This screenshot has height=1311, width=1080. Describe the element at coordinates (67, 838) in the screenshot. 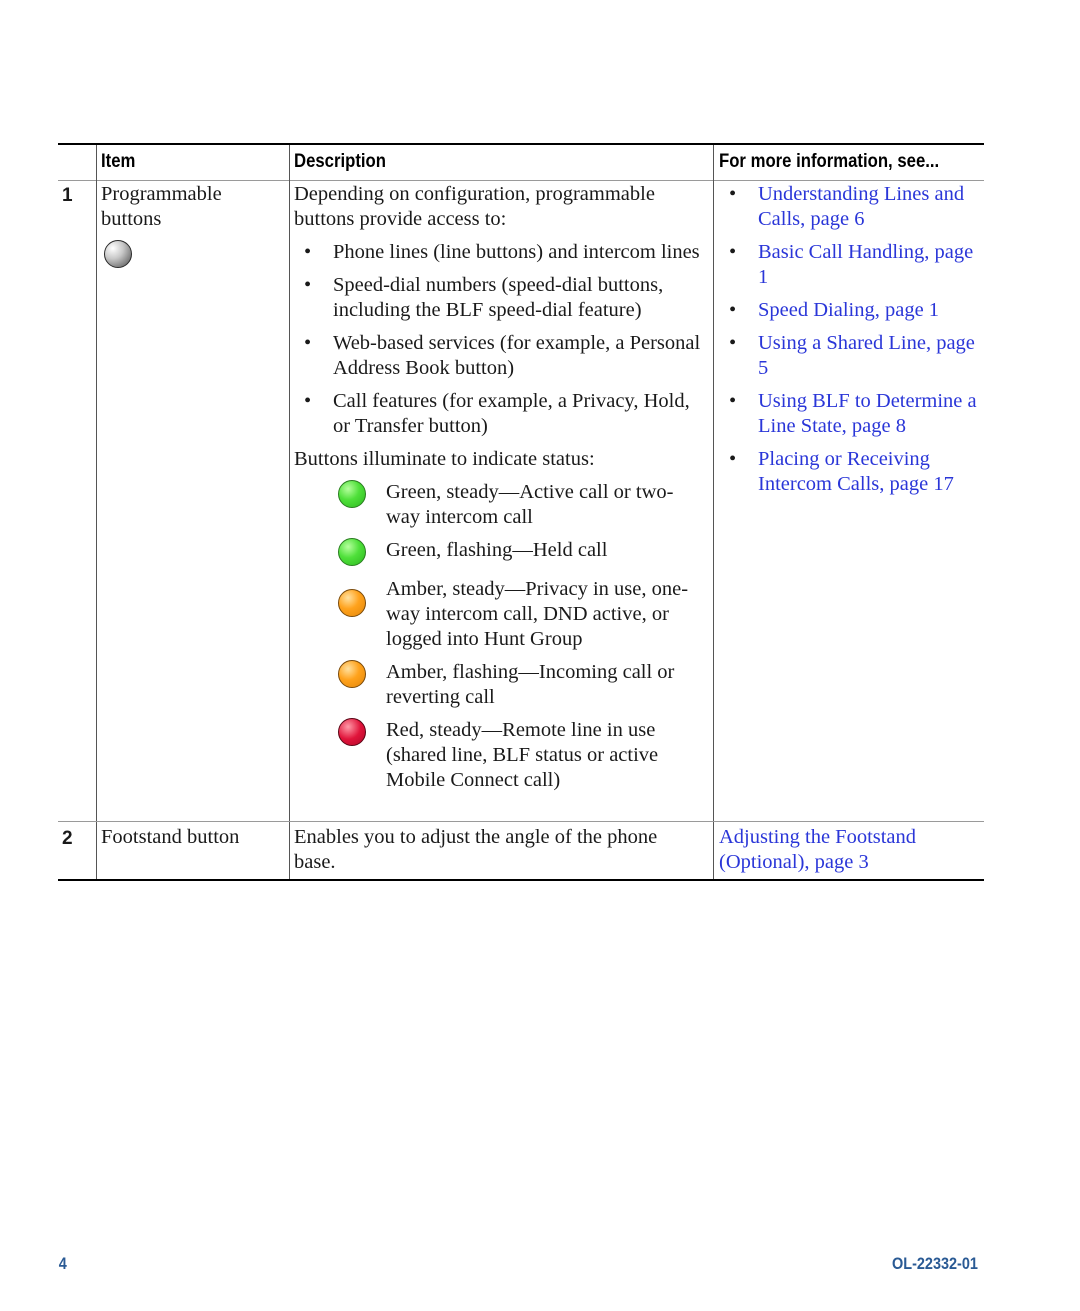

I see `row-number: 2` at that location.